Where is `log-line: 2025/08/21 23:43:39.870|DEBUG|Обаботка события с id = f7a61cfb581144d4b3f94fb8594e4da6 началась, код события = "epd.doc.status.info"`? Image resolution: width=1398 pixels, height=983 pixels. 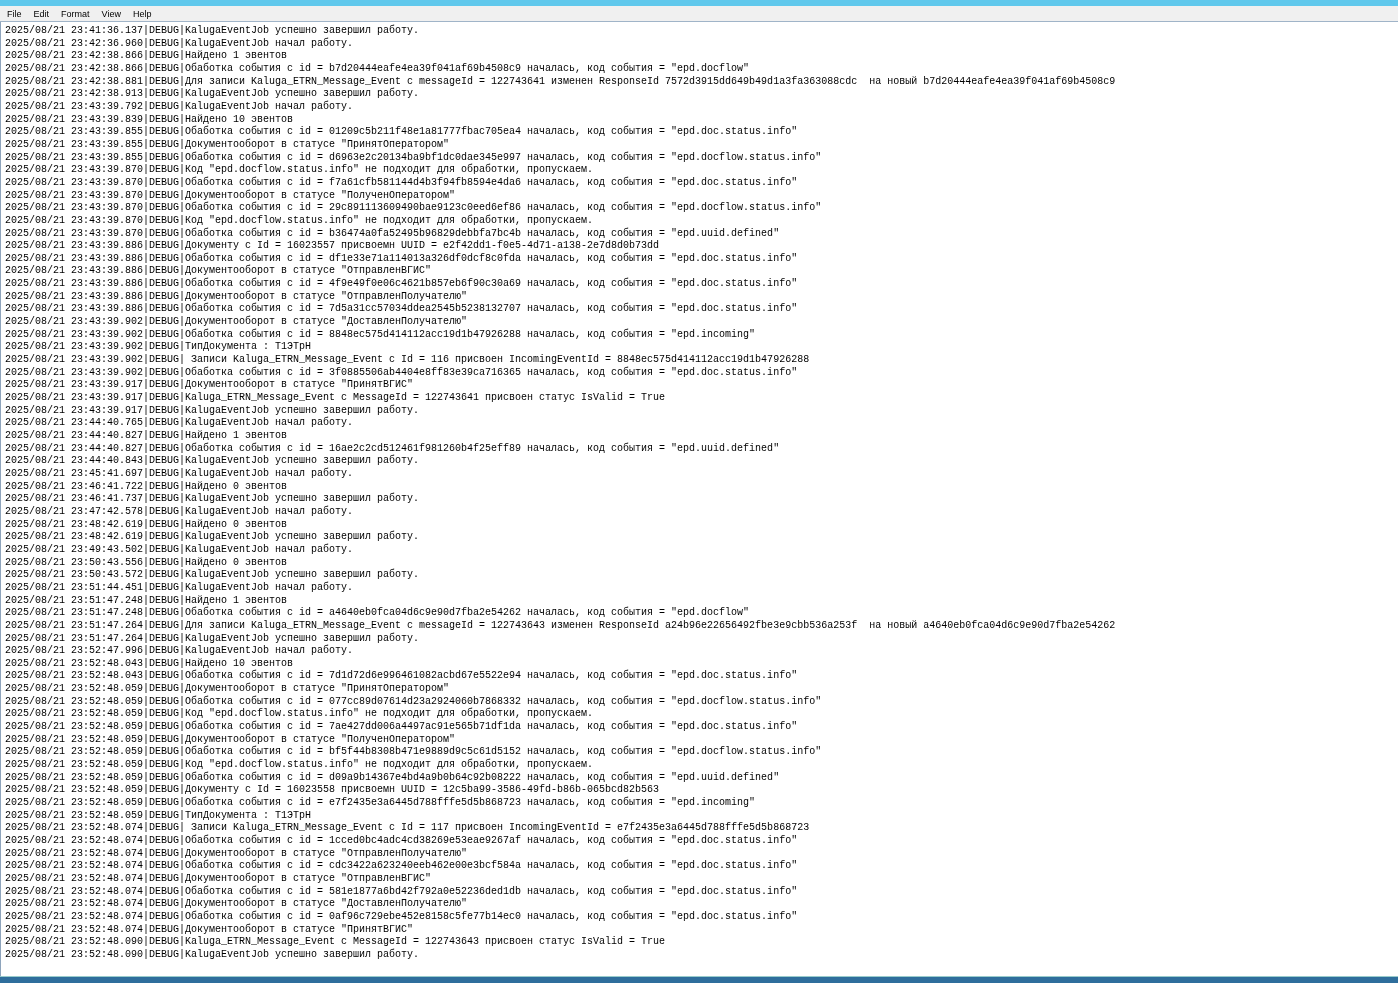 log-line: 2025/08/21 23:43:39.870|DEBUG|Обаботка события с id = f7a61cfb581144d4b3f94fb8594e4da6 началась, код события = "epd.doc.status.info" is located at coordinates (401, 182).